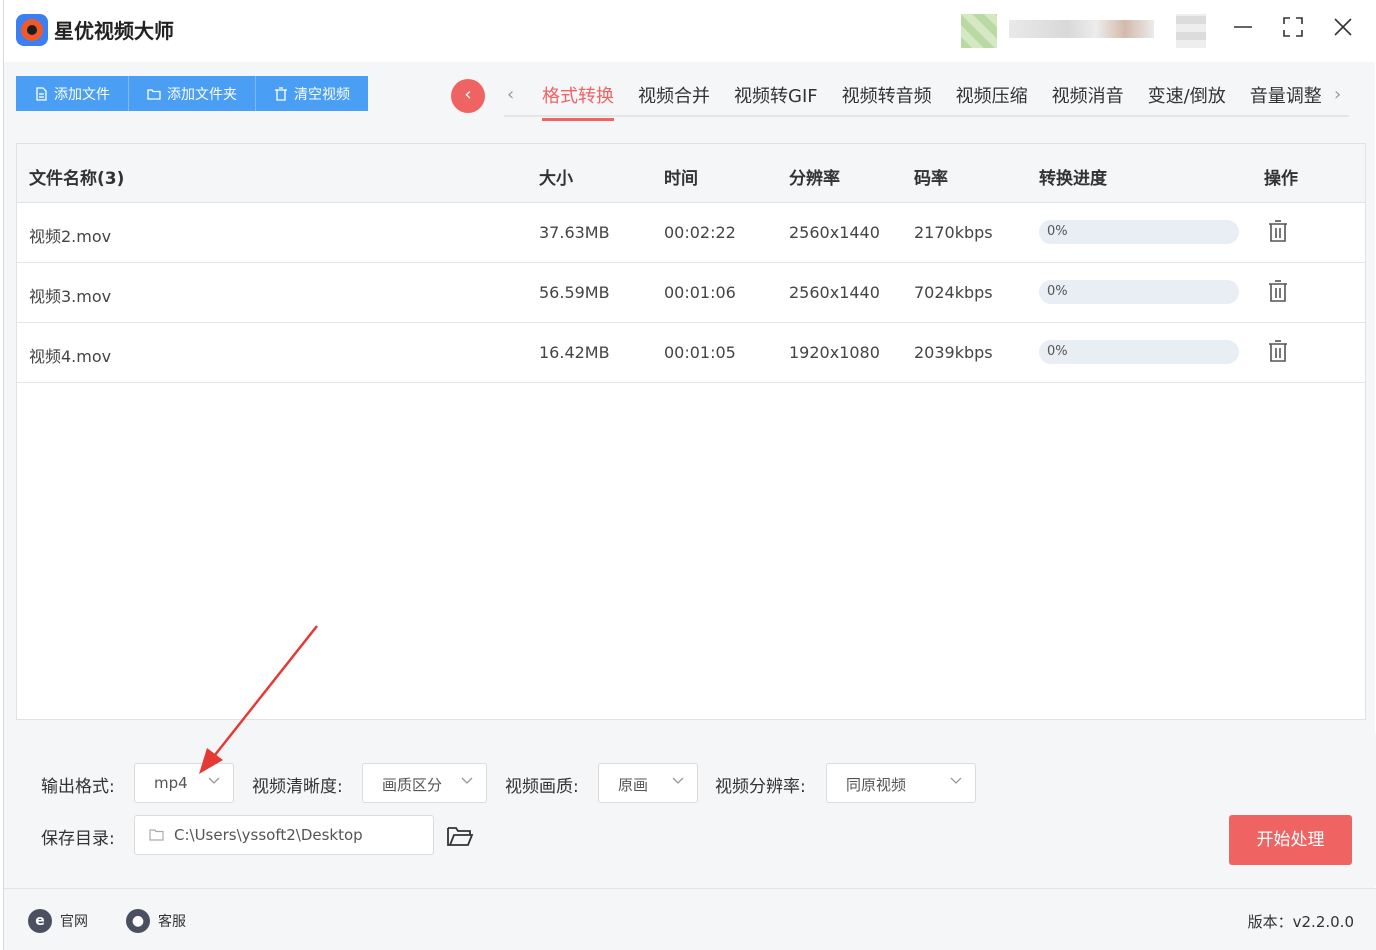 Image resolution: width=1376 pixels, height=950 pixels. What do you see at coordinates (268, 835) in the screenshot?
I see `save-dir-value: C:\Users\yssoft2\Desktop` at bounding box center [268, 835].